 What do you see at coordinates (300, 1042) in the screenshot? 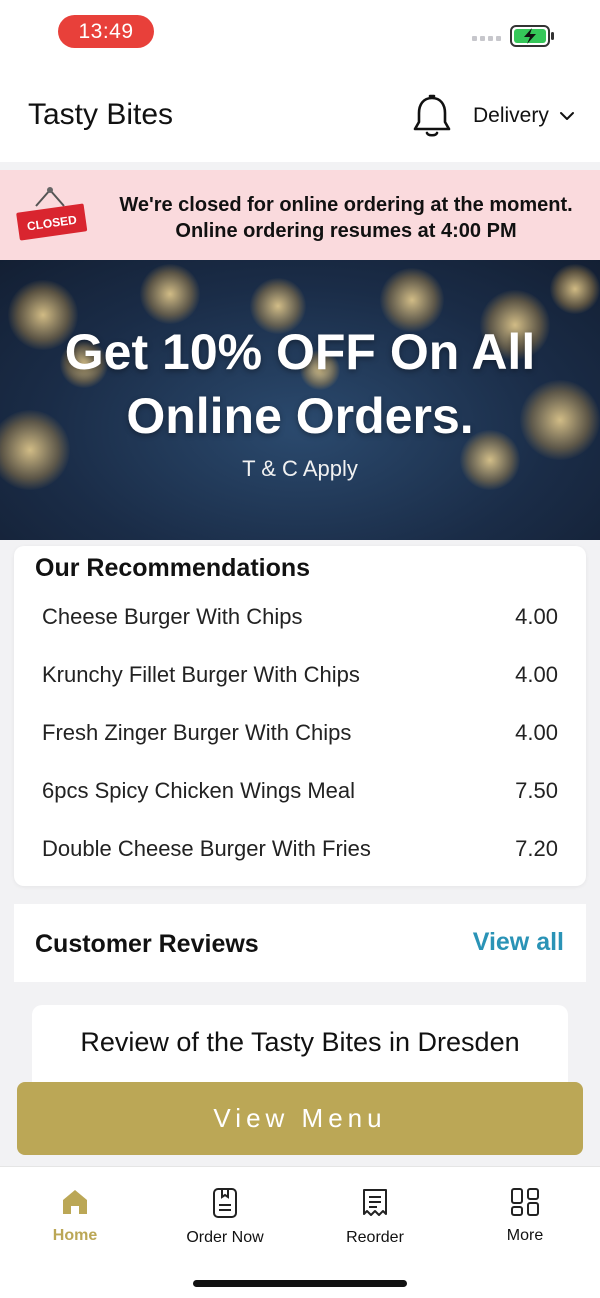
I see `review-card-title: Review of the Tasty Bites in Dresden` at bounding box center [300, 1042].